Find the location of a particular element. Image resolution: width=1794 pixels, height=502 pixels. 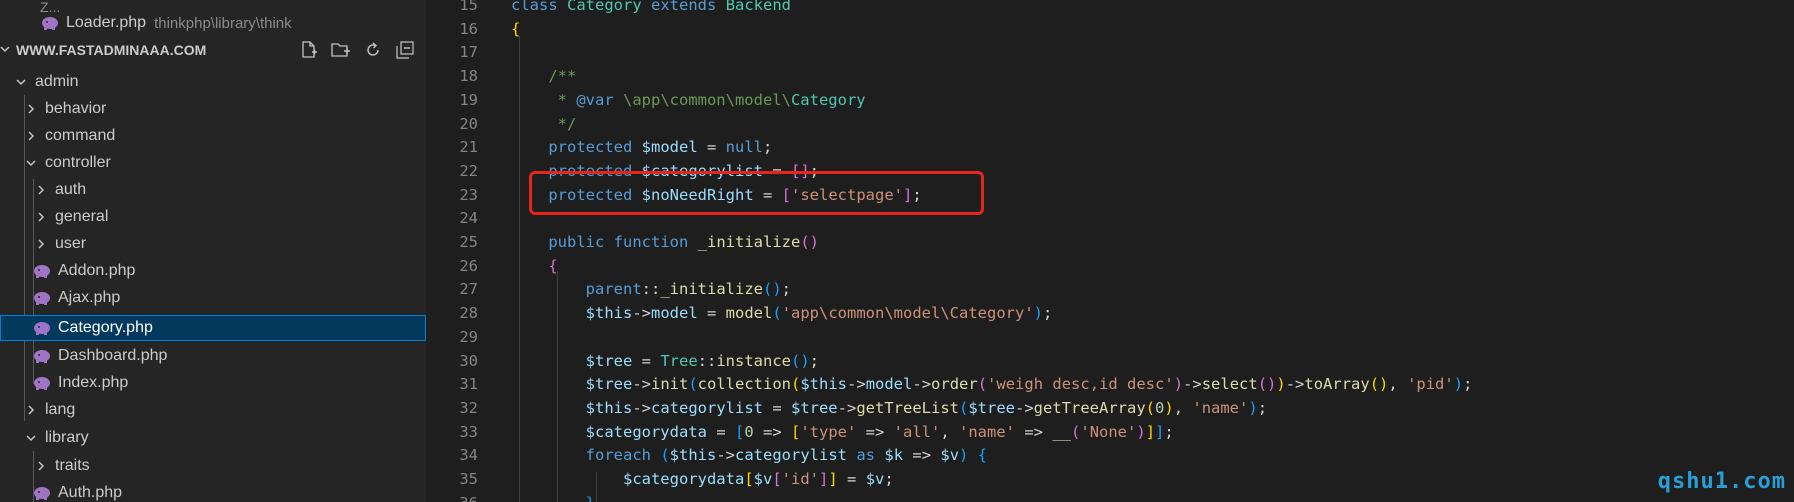

new-folder-icon is located at coordinates (341, 50).